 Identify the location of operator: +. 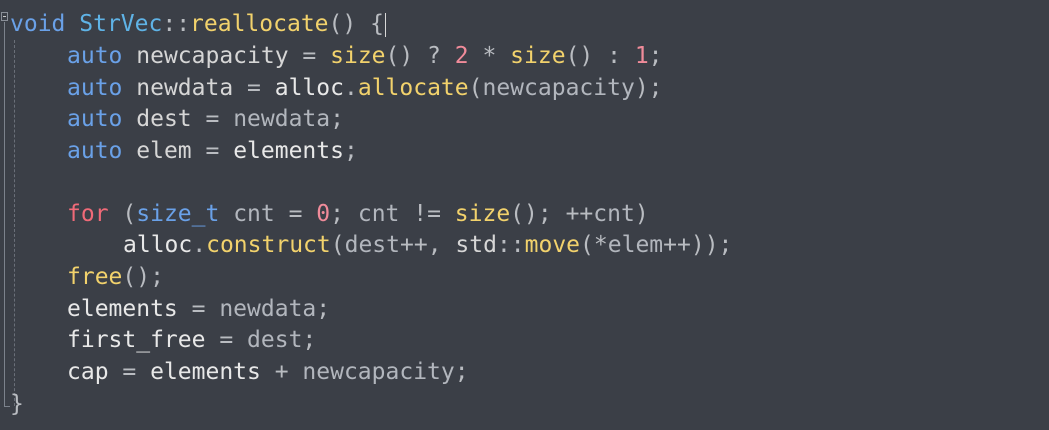
(281, 372).